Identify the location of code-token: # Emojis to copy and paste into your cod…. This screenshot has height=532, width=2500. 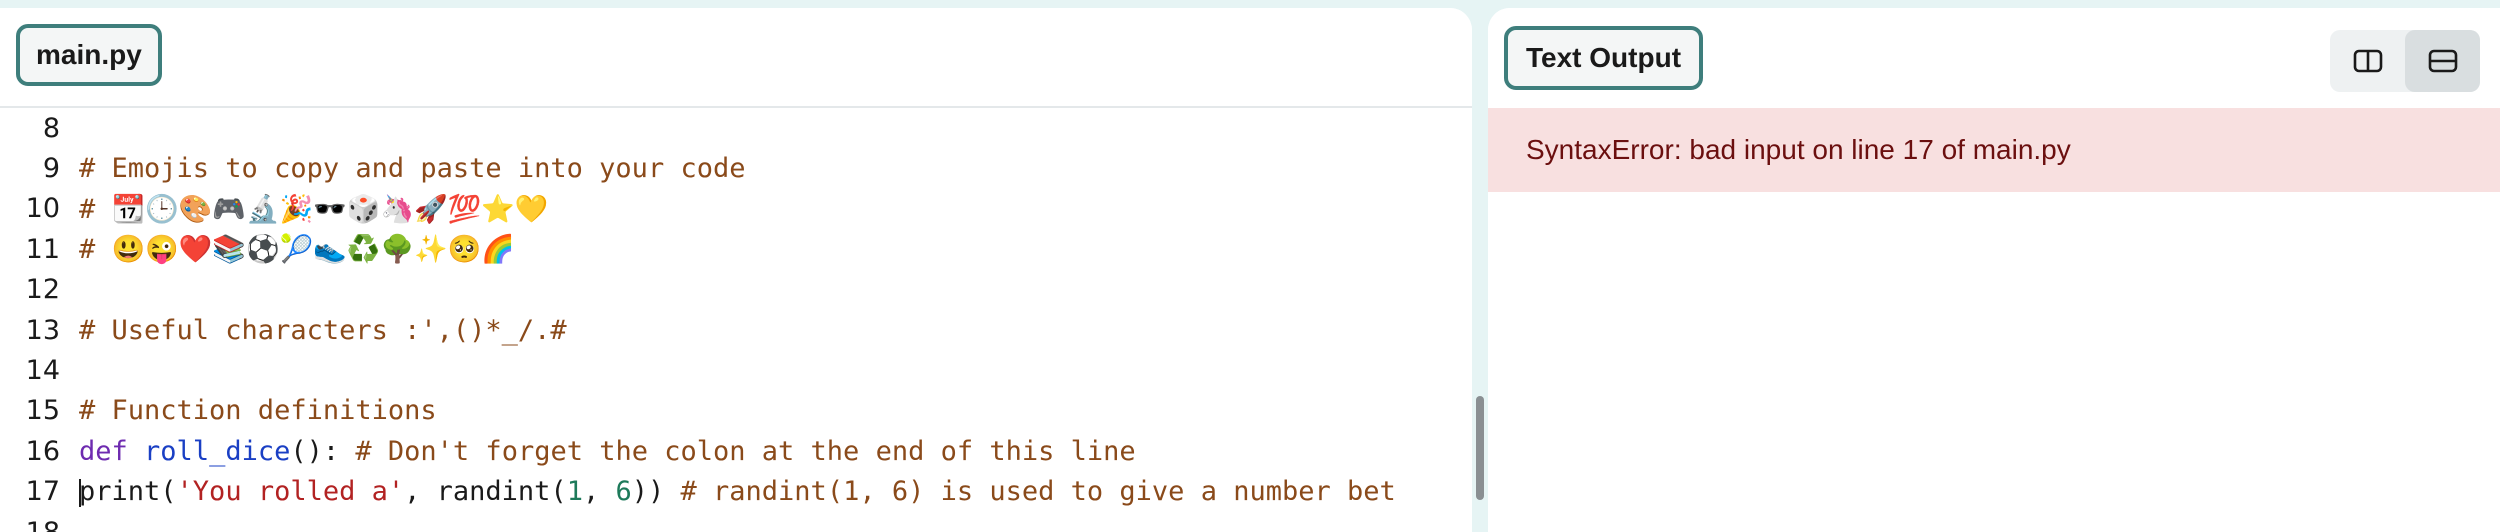
(412, 168).